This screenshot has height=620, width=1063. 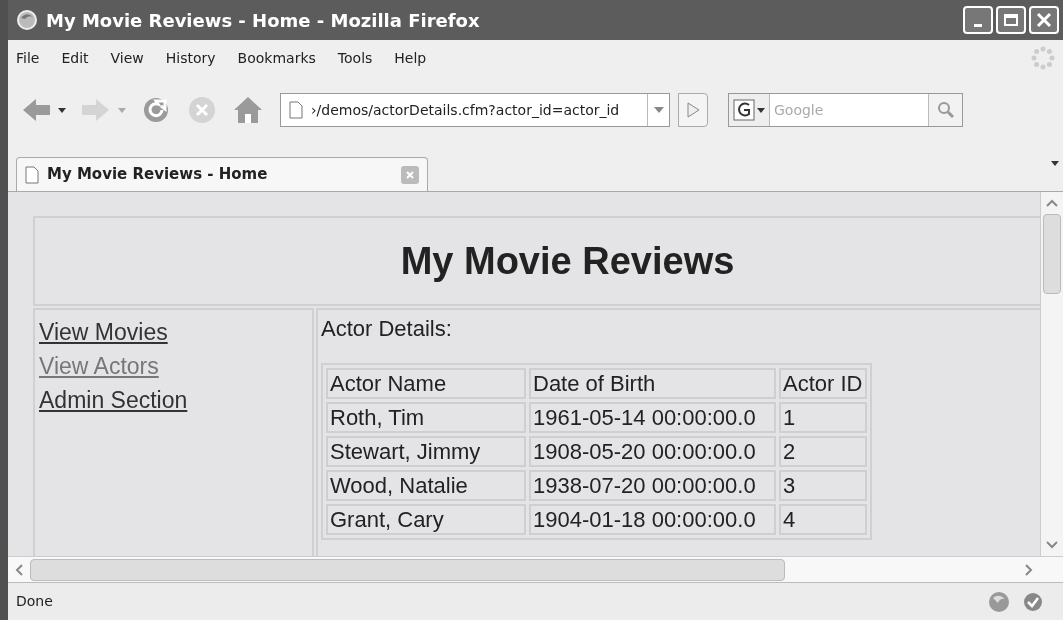 What do you see at coordinates (355, 58) in the screenshot?
I see `menu-item: Tools` at bounding box center [355, 58].